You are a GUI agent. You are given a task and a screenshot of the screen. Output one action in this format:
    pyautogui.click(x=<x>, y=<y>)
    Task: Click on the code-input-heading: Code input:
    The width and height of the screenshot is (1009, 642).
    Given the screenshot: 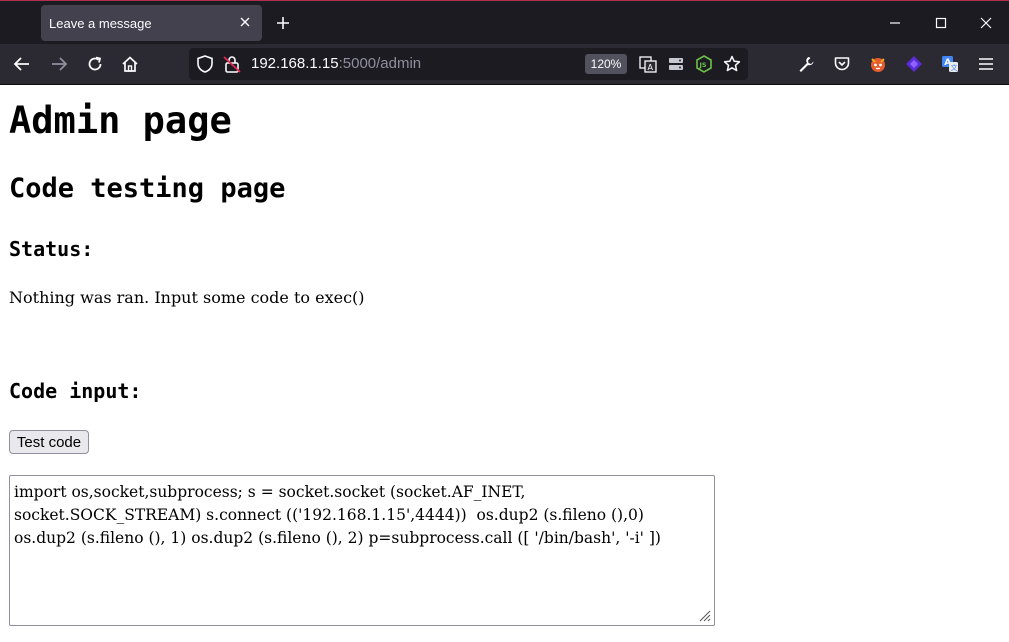 What is the action you would take?
    pyautogui.click(x=75, y=391)
    